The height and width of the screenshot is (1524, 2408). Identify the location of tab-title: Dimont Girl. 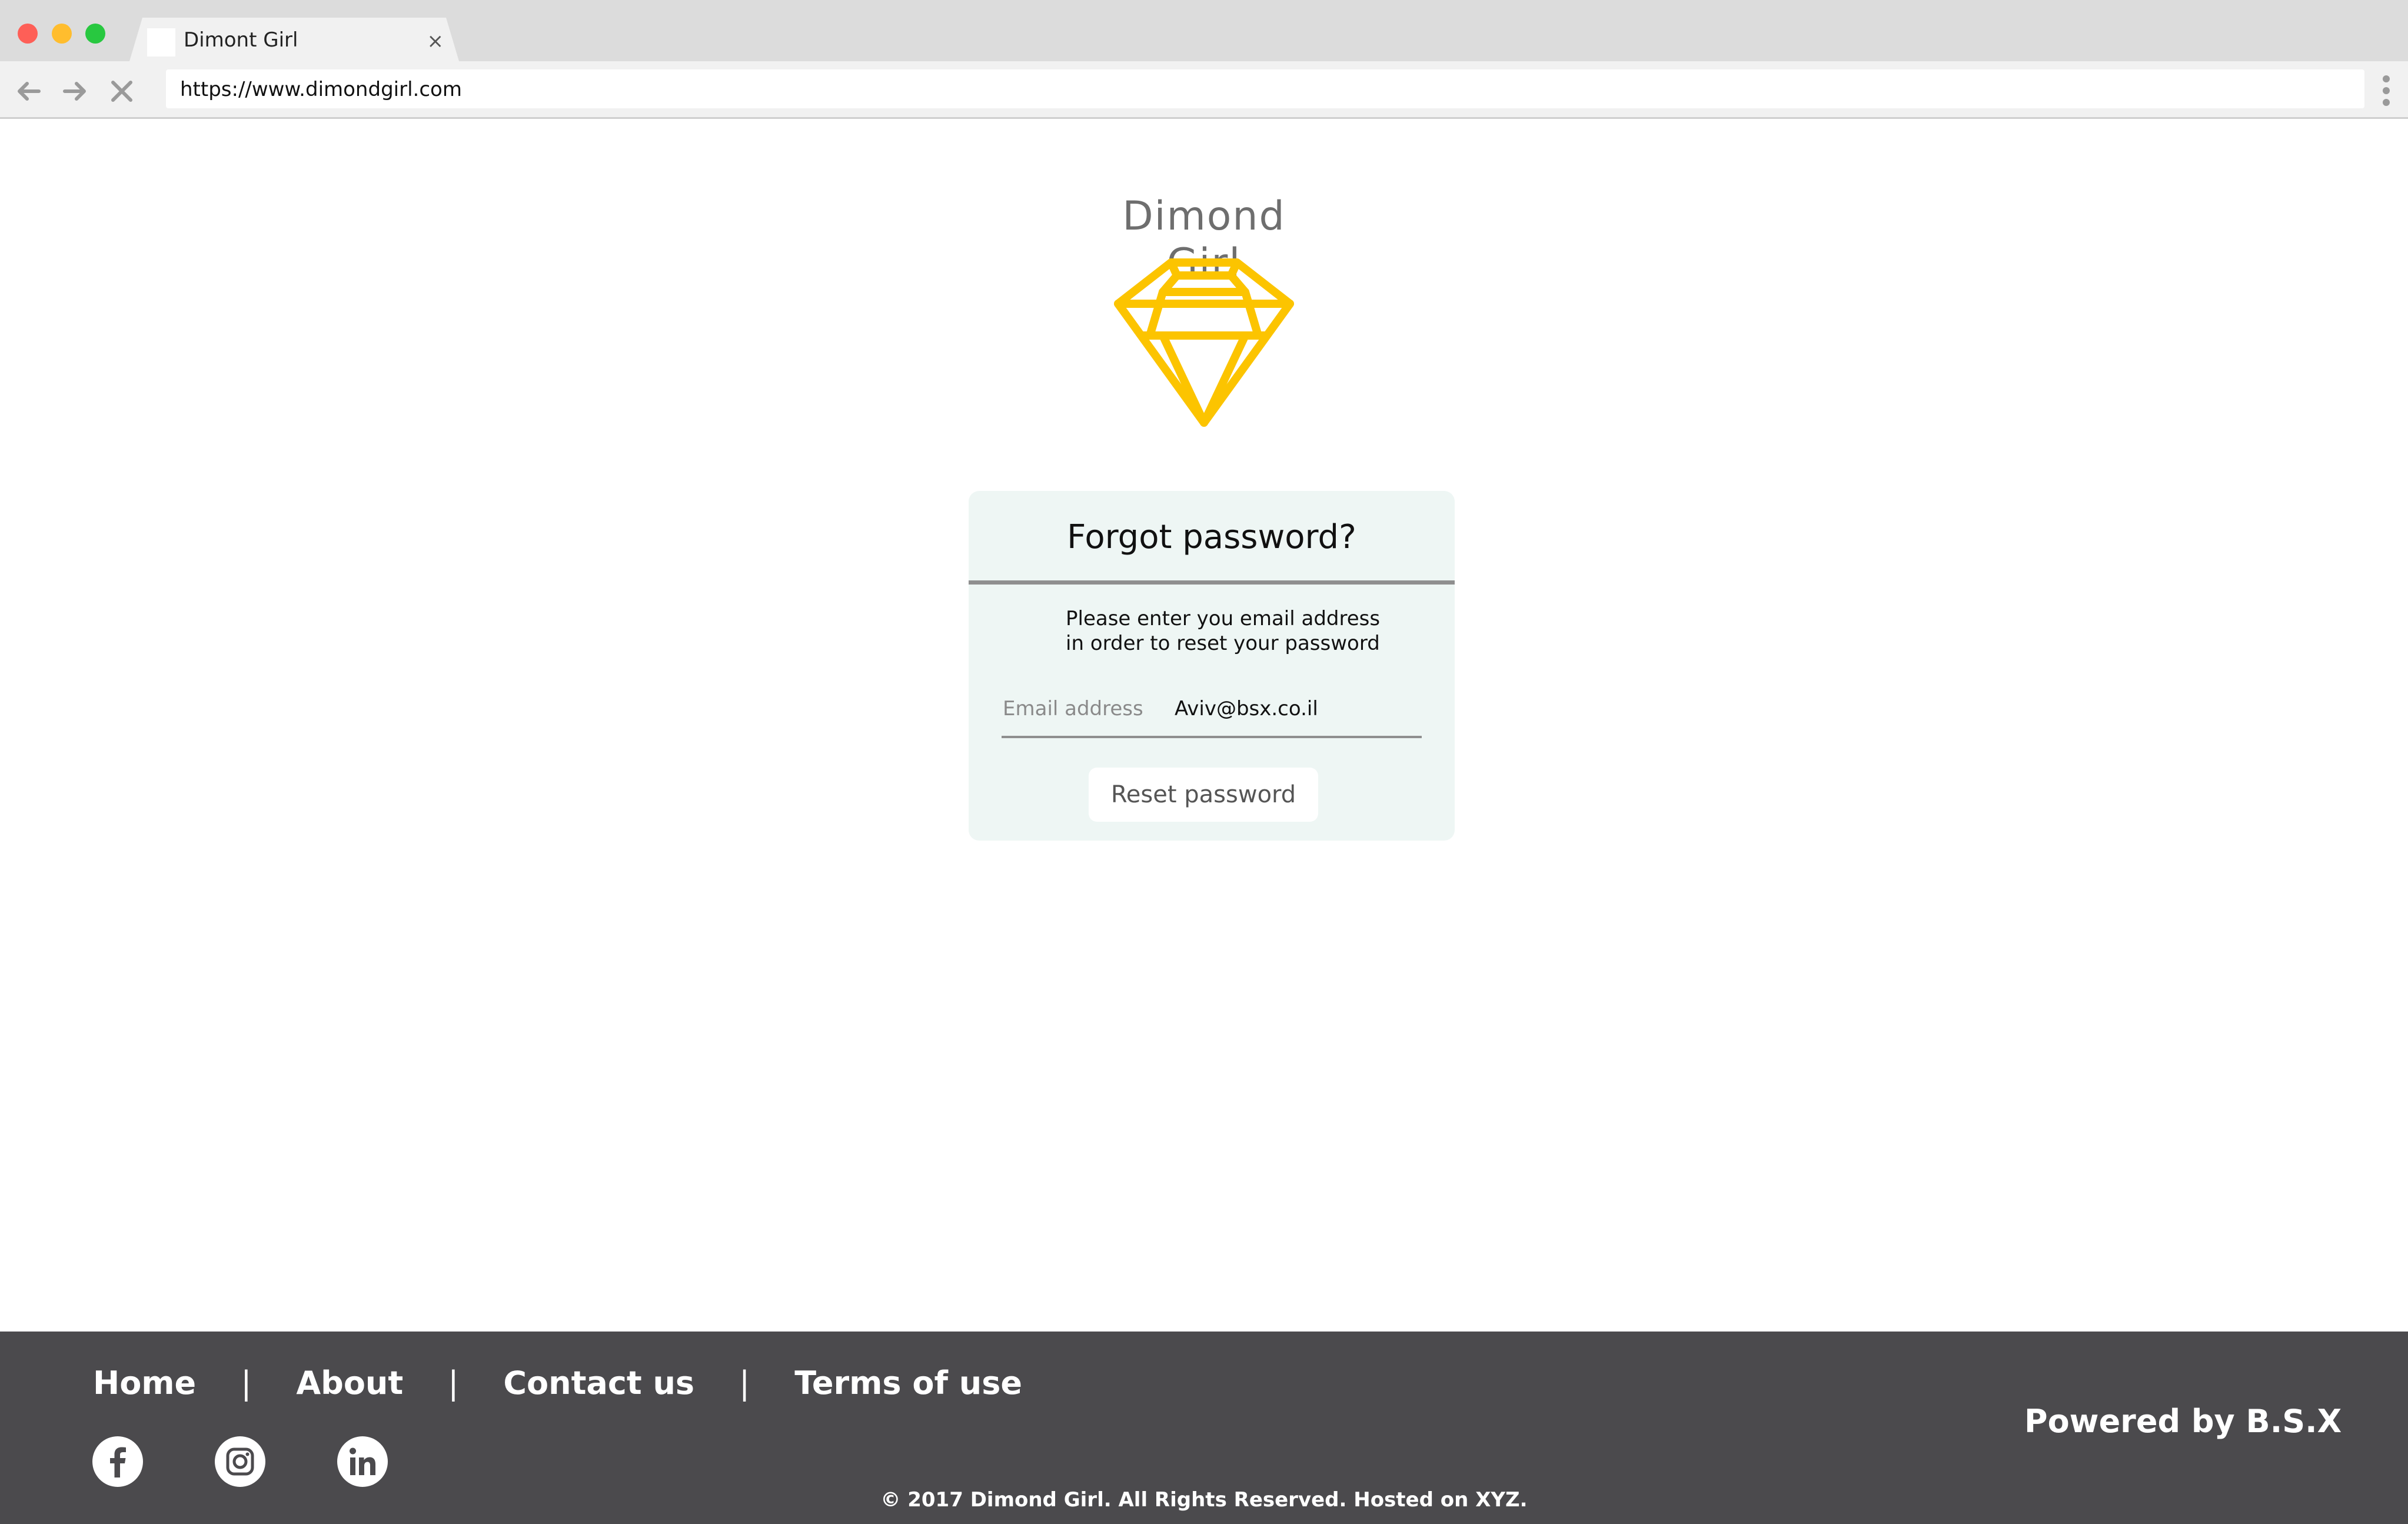
(241, 40).